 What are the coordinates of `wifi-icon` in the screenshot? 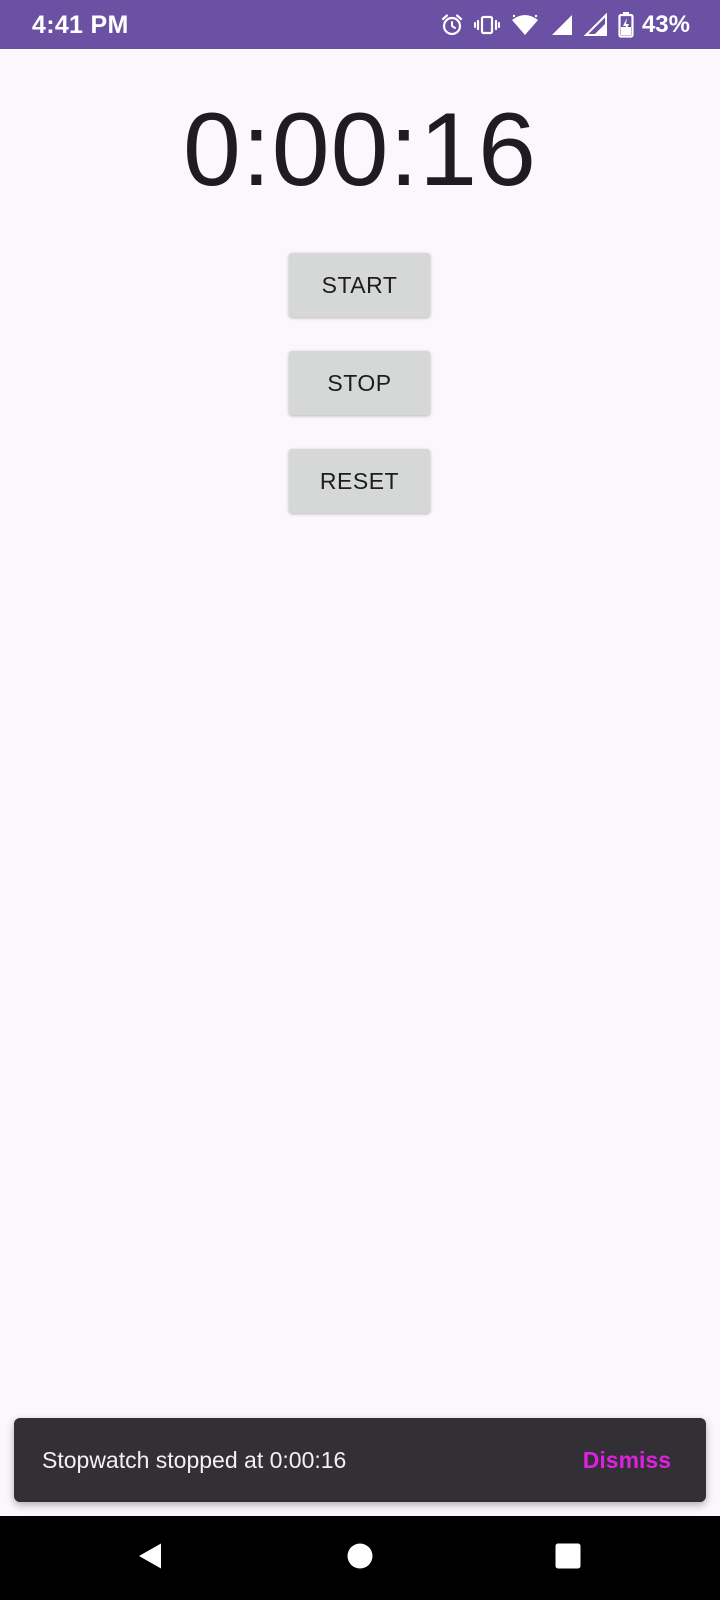 It's located at (525, 25).